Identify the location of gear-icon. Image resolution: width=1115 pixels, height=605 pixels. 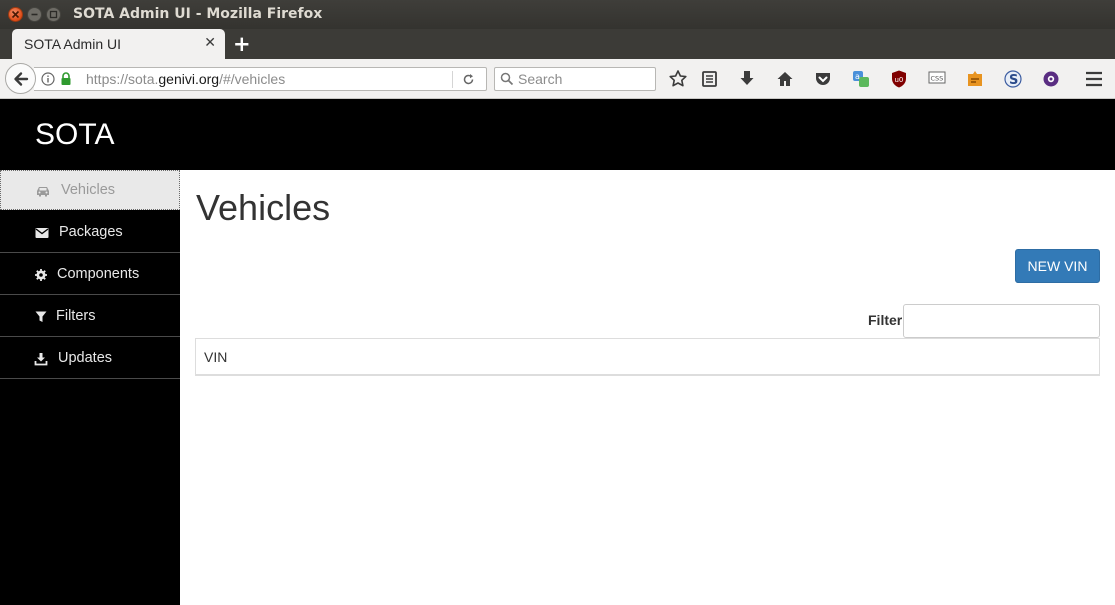
(41, 275).